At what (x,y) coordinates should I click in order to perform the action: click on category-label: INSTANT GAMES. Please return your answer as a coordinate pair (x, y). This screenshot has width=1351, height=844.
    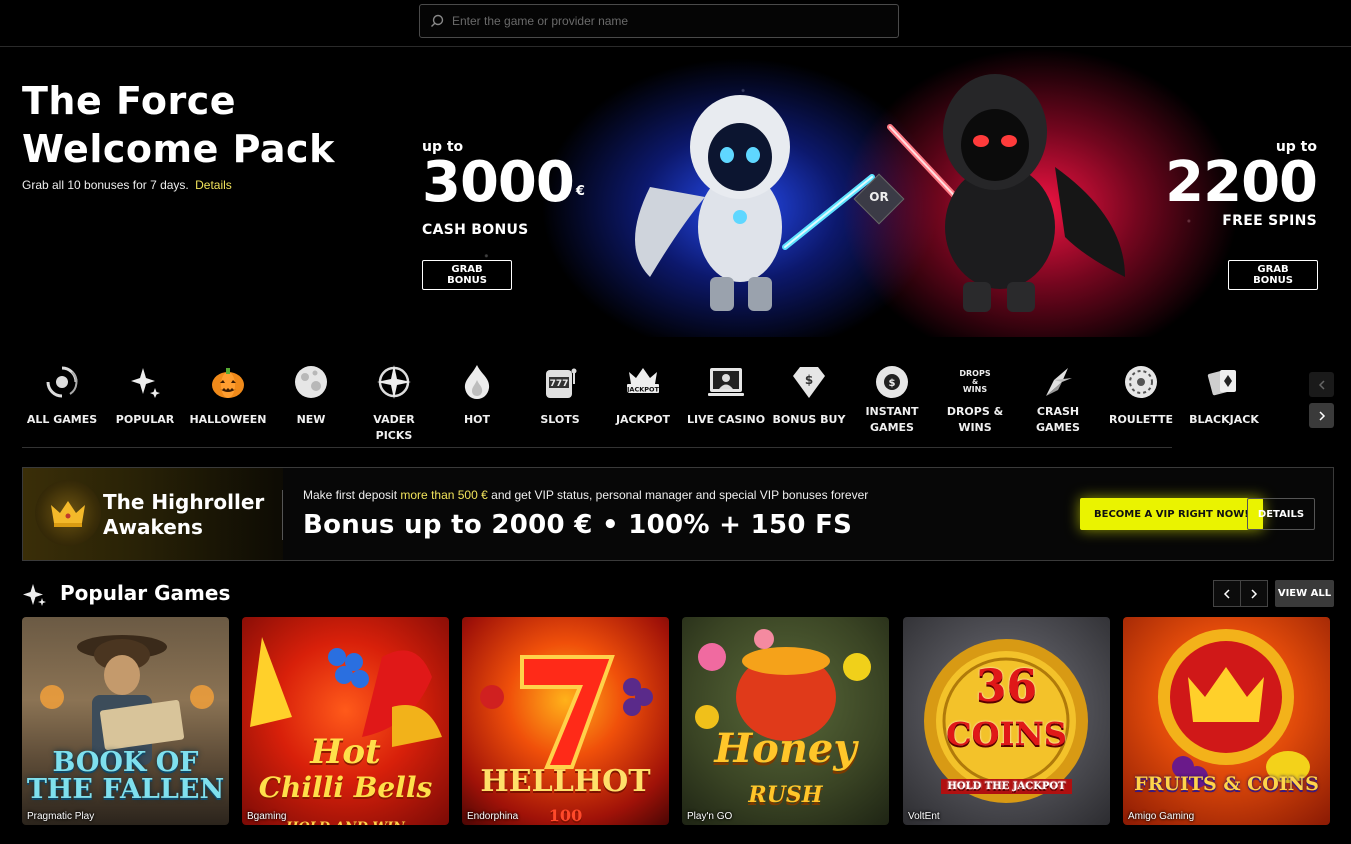
    Looking at the image, I should click on (892, 419).